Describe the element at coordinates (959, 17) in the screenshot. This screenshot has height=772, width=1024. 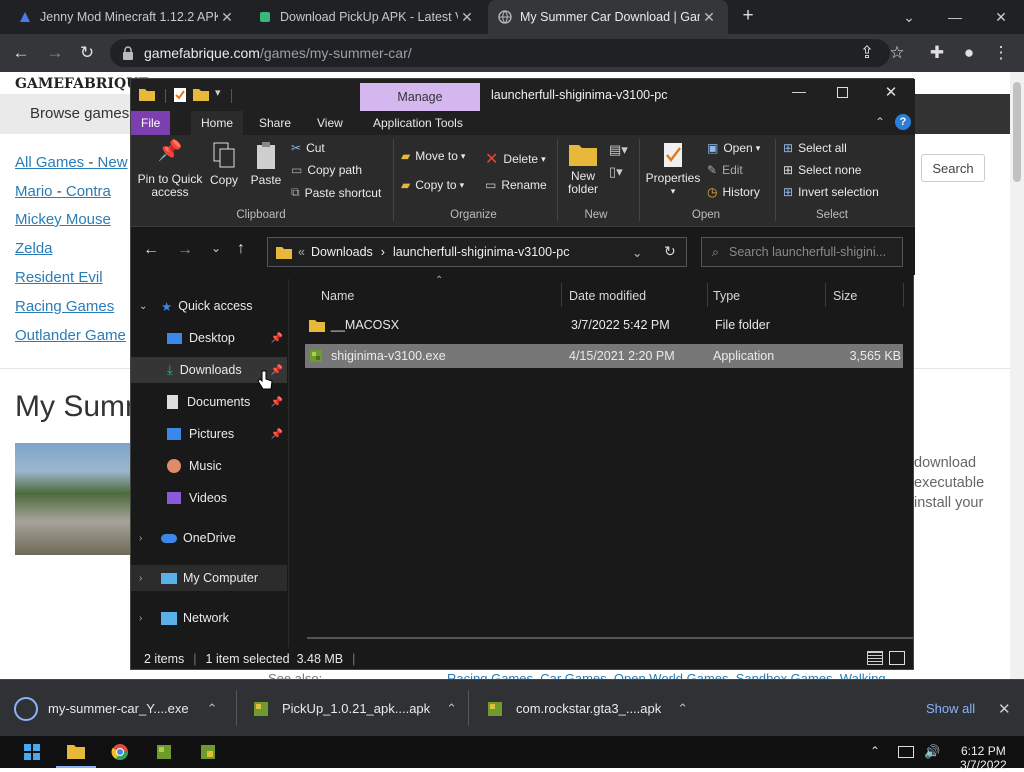
I see `restore-icon` at that location.